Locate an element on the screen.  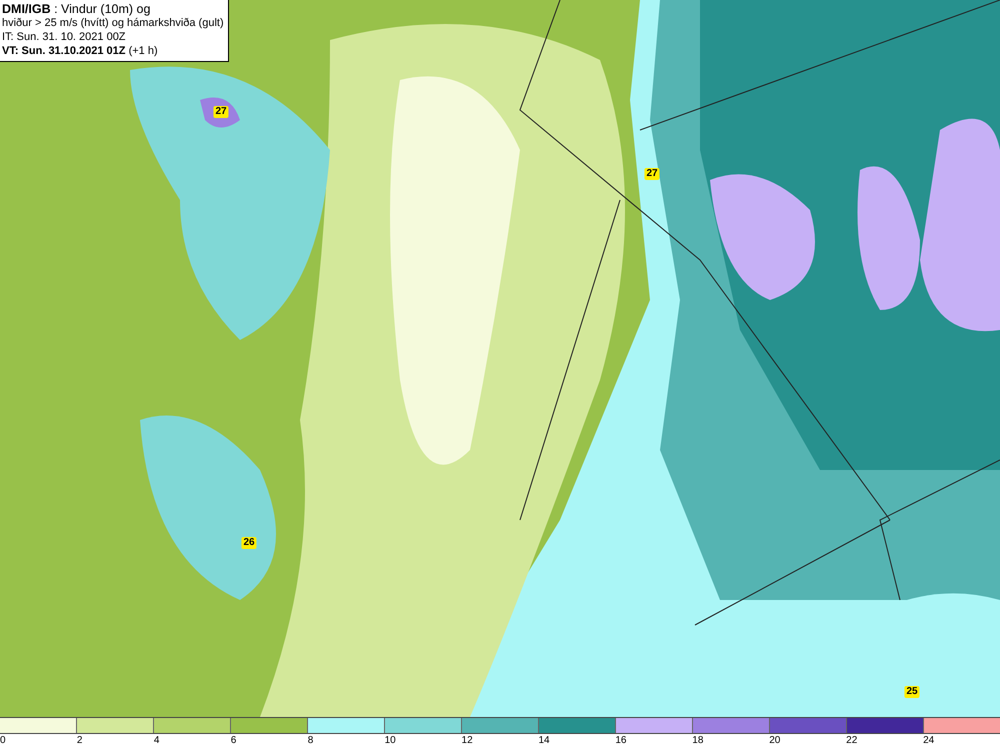
legend-text: IT: Sun. 31. 10. 2021 00Z is located at coordinates (64, 37).